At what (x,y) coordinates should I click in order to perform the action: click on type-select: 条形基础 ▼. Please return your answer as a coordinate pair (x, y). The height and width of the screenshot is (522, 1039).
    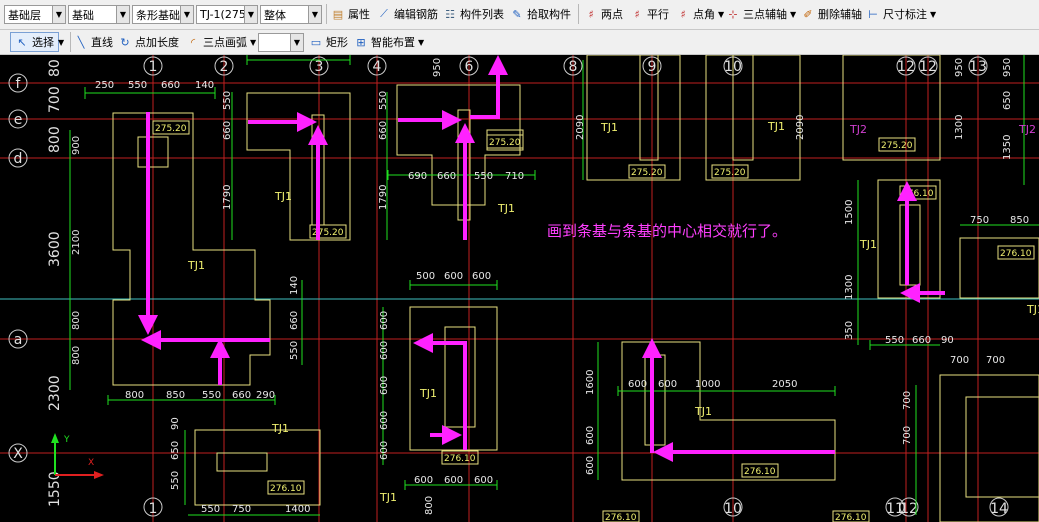
    Looking at the image, I should click on (163, 14).